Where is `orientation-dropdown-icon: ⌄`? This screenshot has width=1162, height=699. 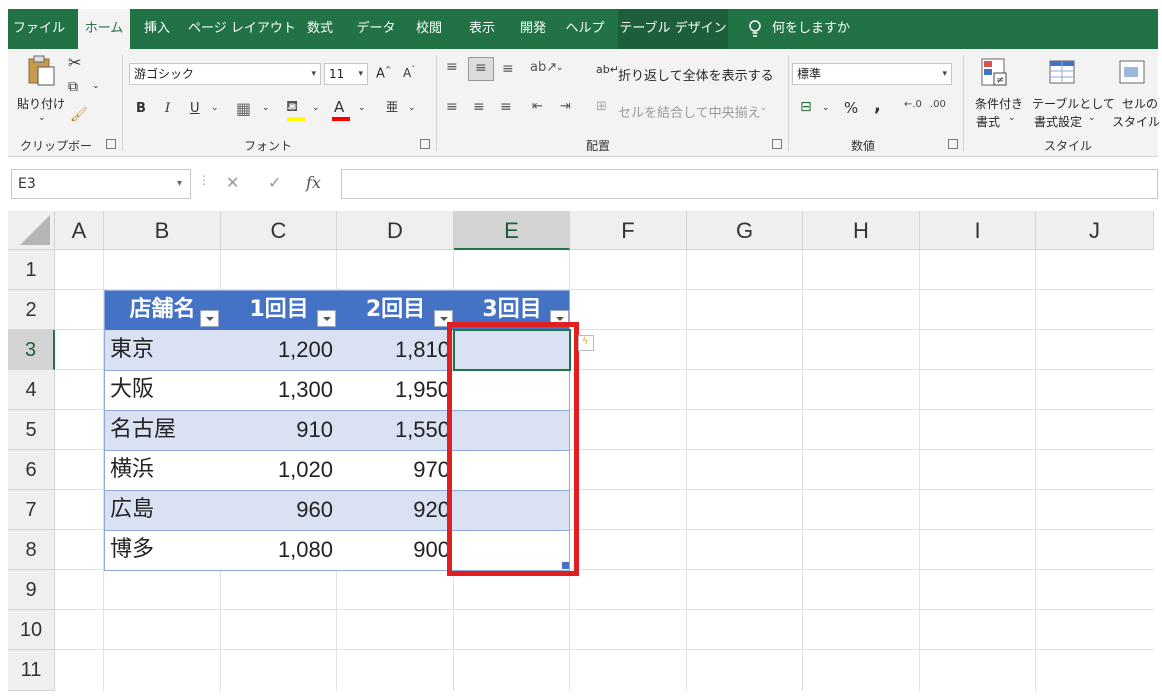 orientation-dropdown-icon: ⌄ is located at coordinates (560, 68).